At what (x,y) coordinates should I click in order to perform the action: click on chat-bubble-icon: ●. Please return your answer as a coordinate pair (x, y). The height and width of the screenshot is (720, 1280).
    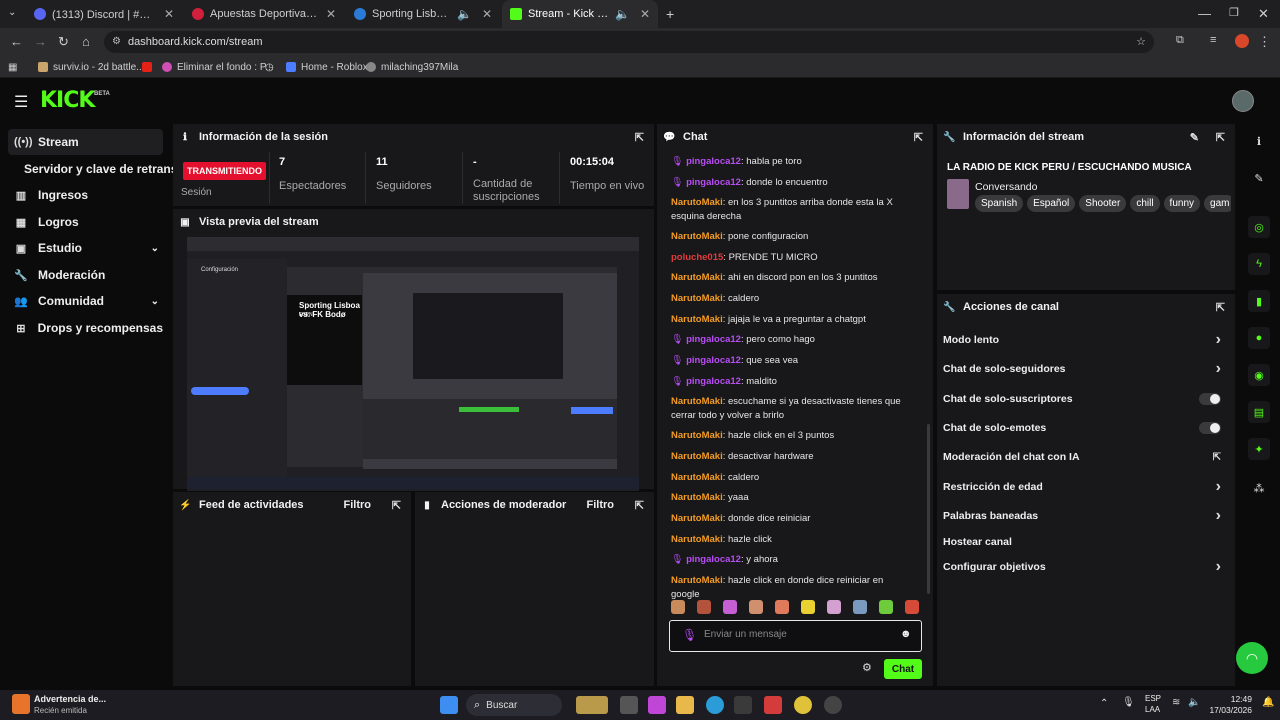
    Looking at the image, I should click on (1259, 338).